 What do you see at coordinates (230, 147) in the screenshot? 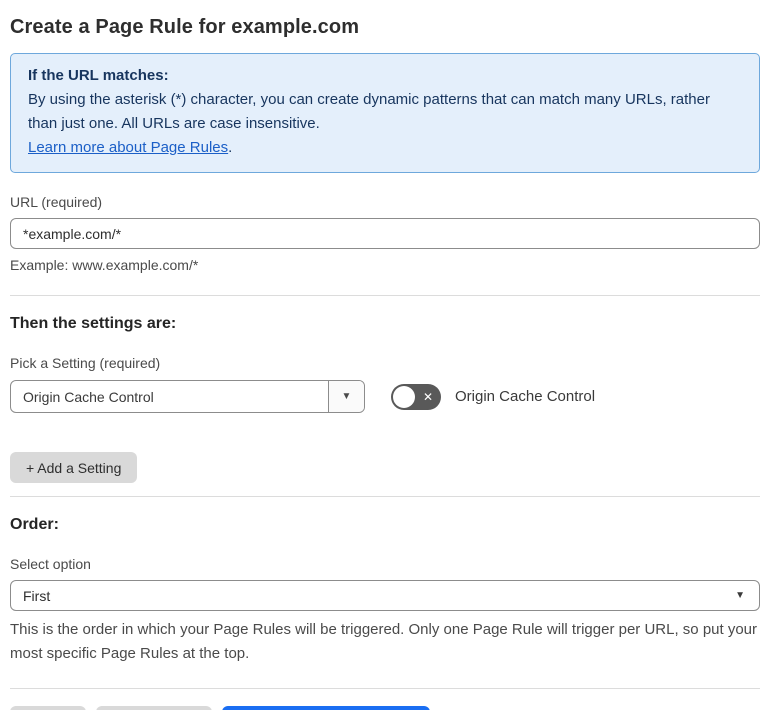
I see `info-link-suffix: .` at bounding box center [230, 147].